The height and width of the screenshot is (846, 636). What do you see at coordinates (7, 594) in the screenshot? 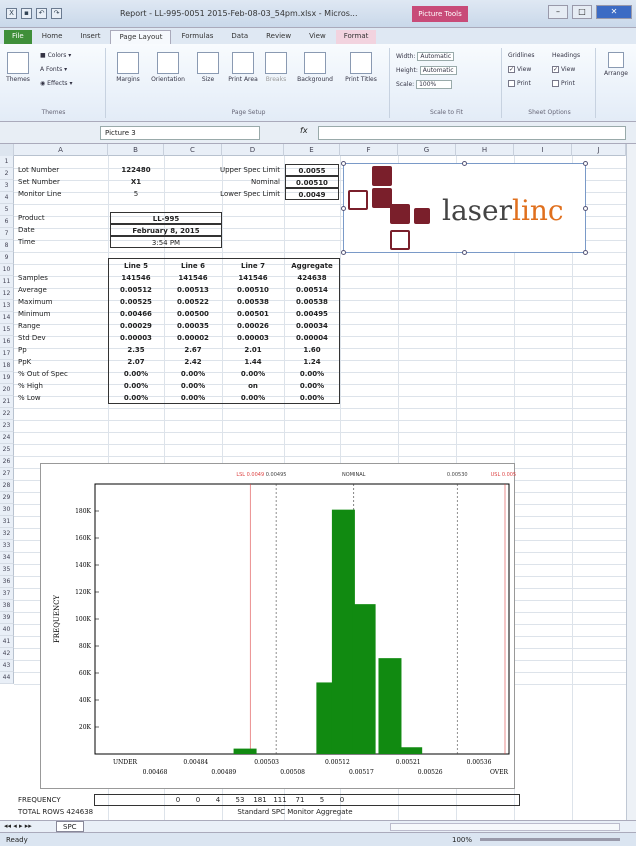
I see `row-header: 37` at bounding box center [7, 594].